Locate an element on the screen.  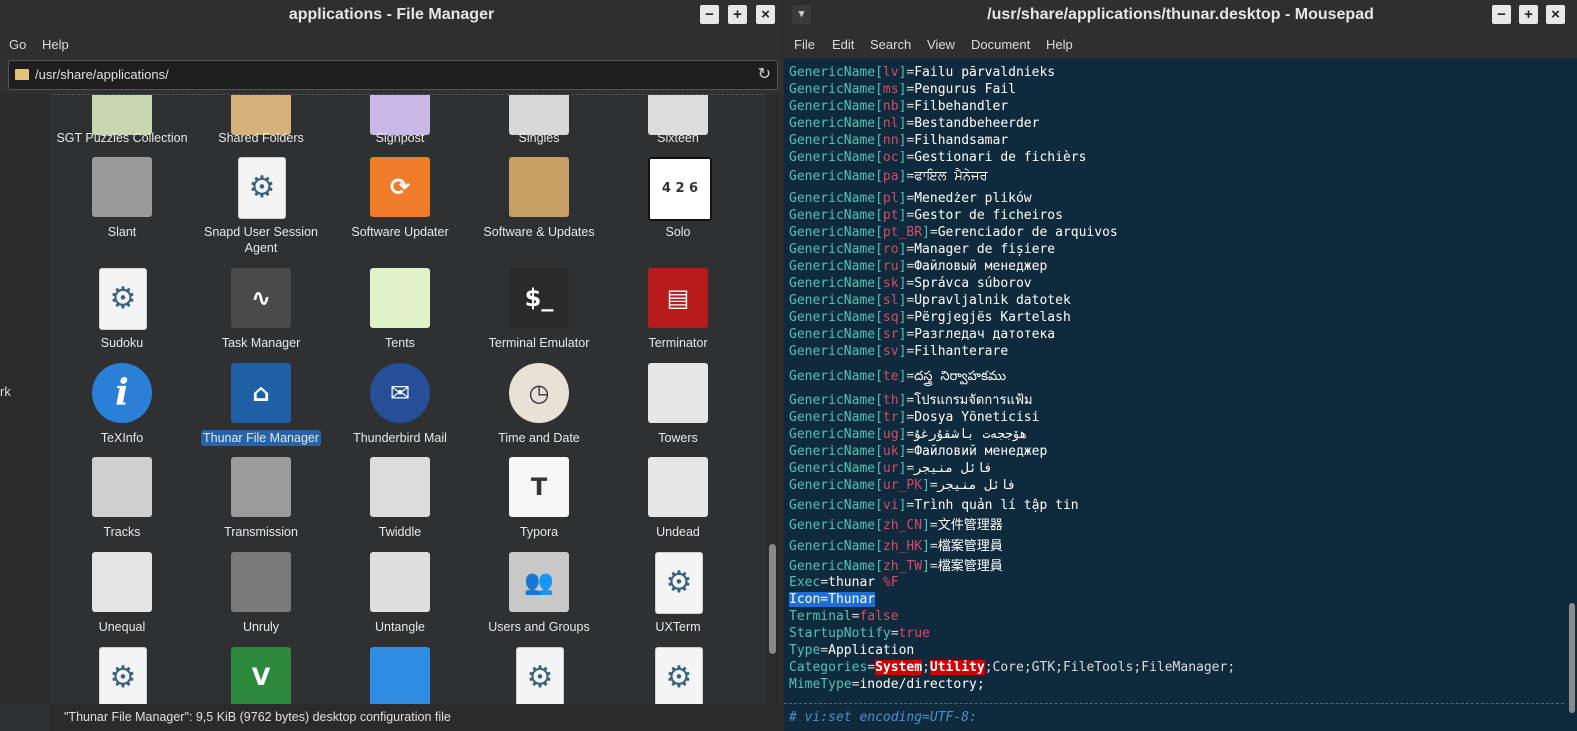
fm-scrollbar is located at coordinates (773, 399).